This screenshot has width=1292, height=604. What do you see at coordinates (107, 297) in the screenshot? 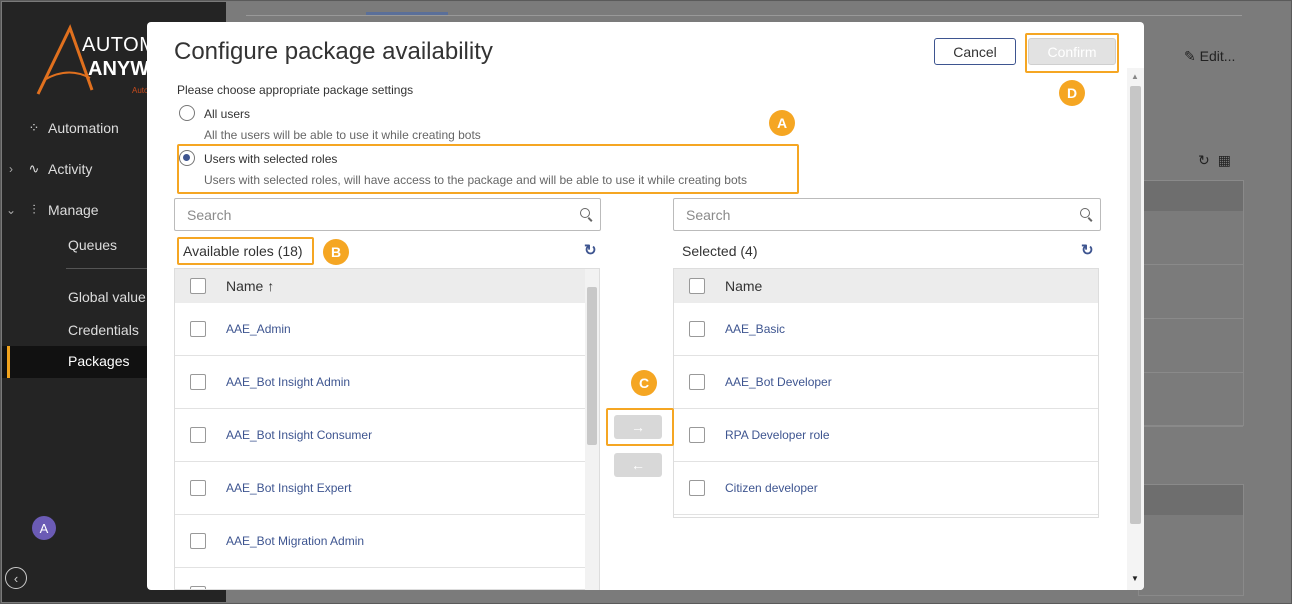
I see `sidebar-item-global-values: Global value` at bounding box center [107, 297].